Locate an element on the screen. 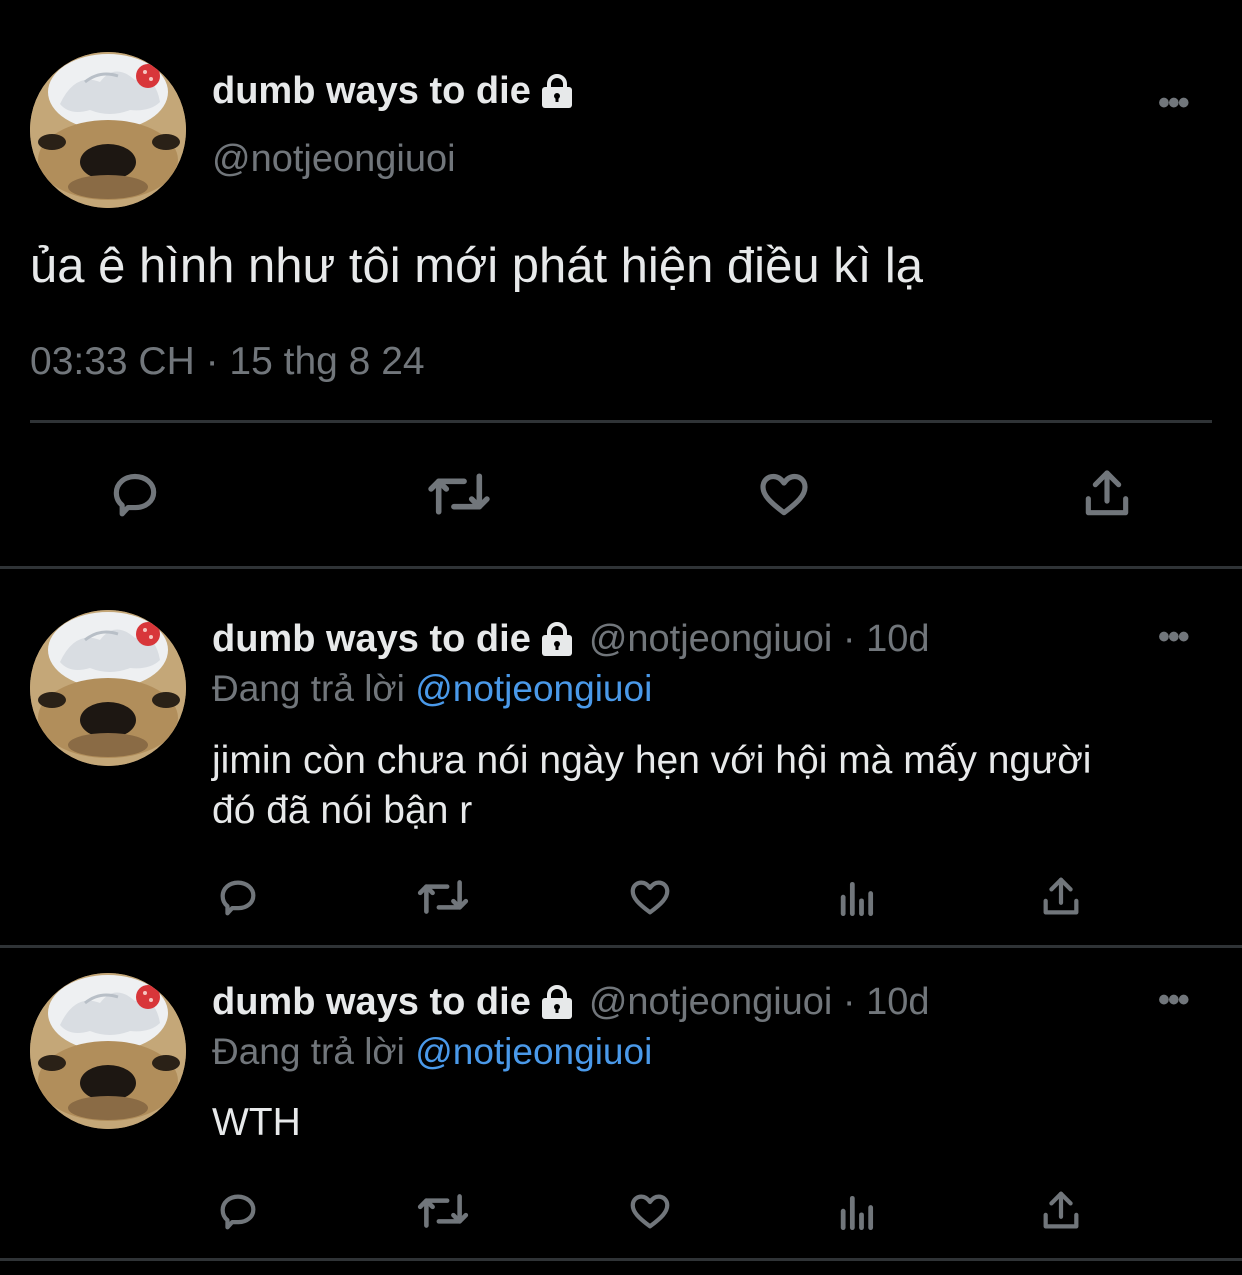 Image resolution: width=1242 pixels, height=1275 pixels. reply-text: WTH is located at coordinates (256, 1123).